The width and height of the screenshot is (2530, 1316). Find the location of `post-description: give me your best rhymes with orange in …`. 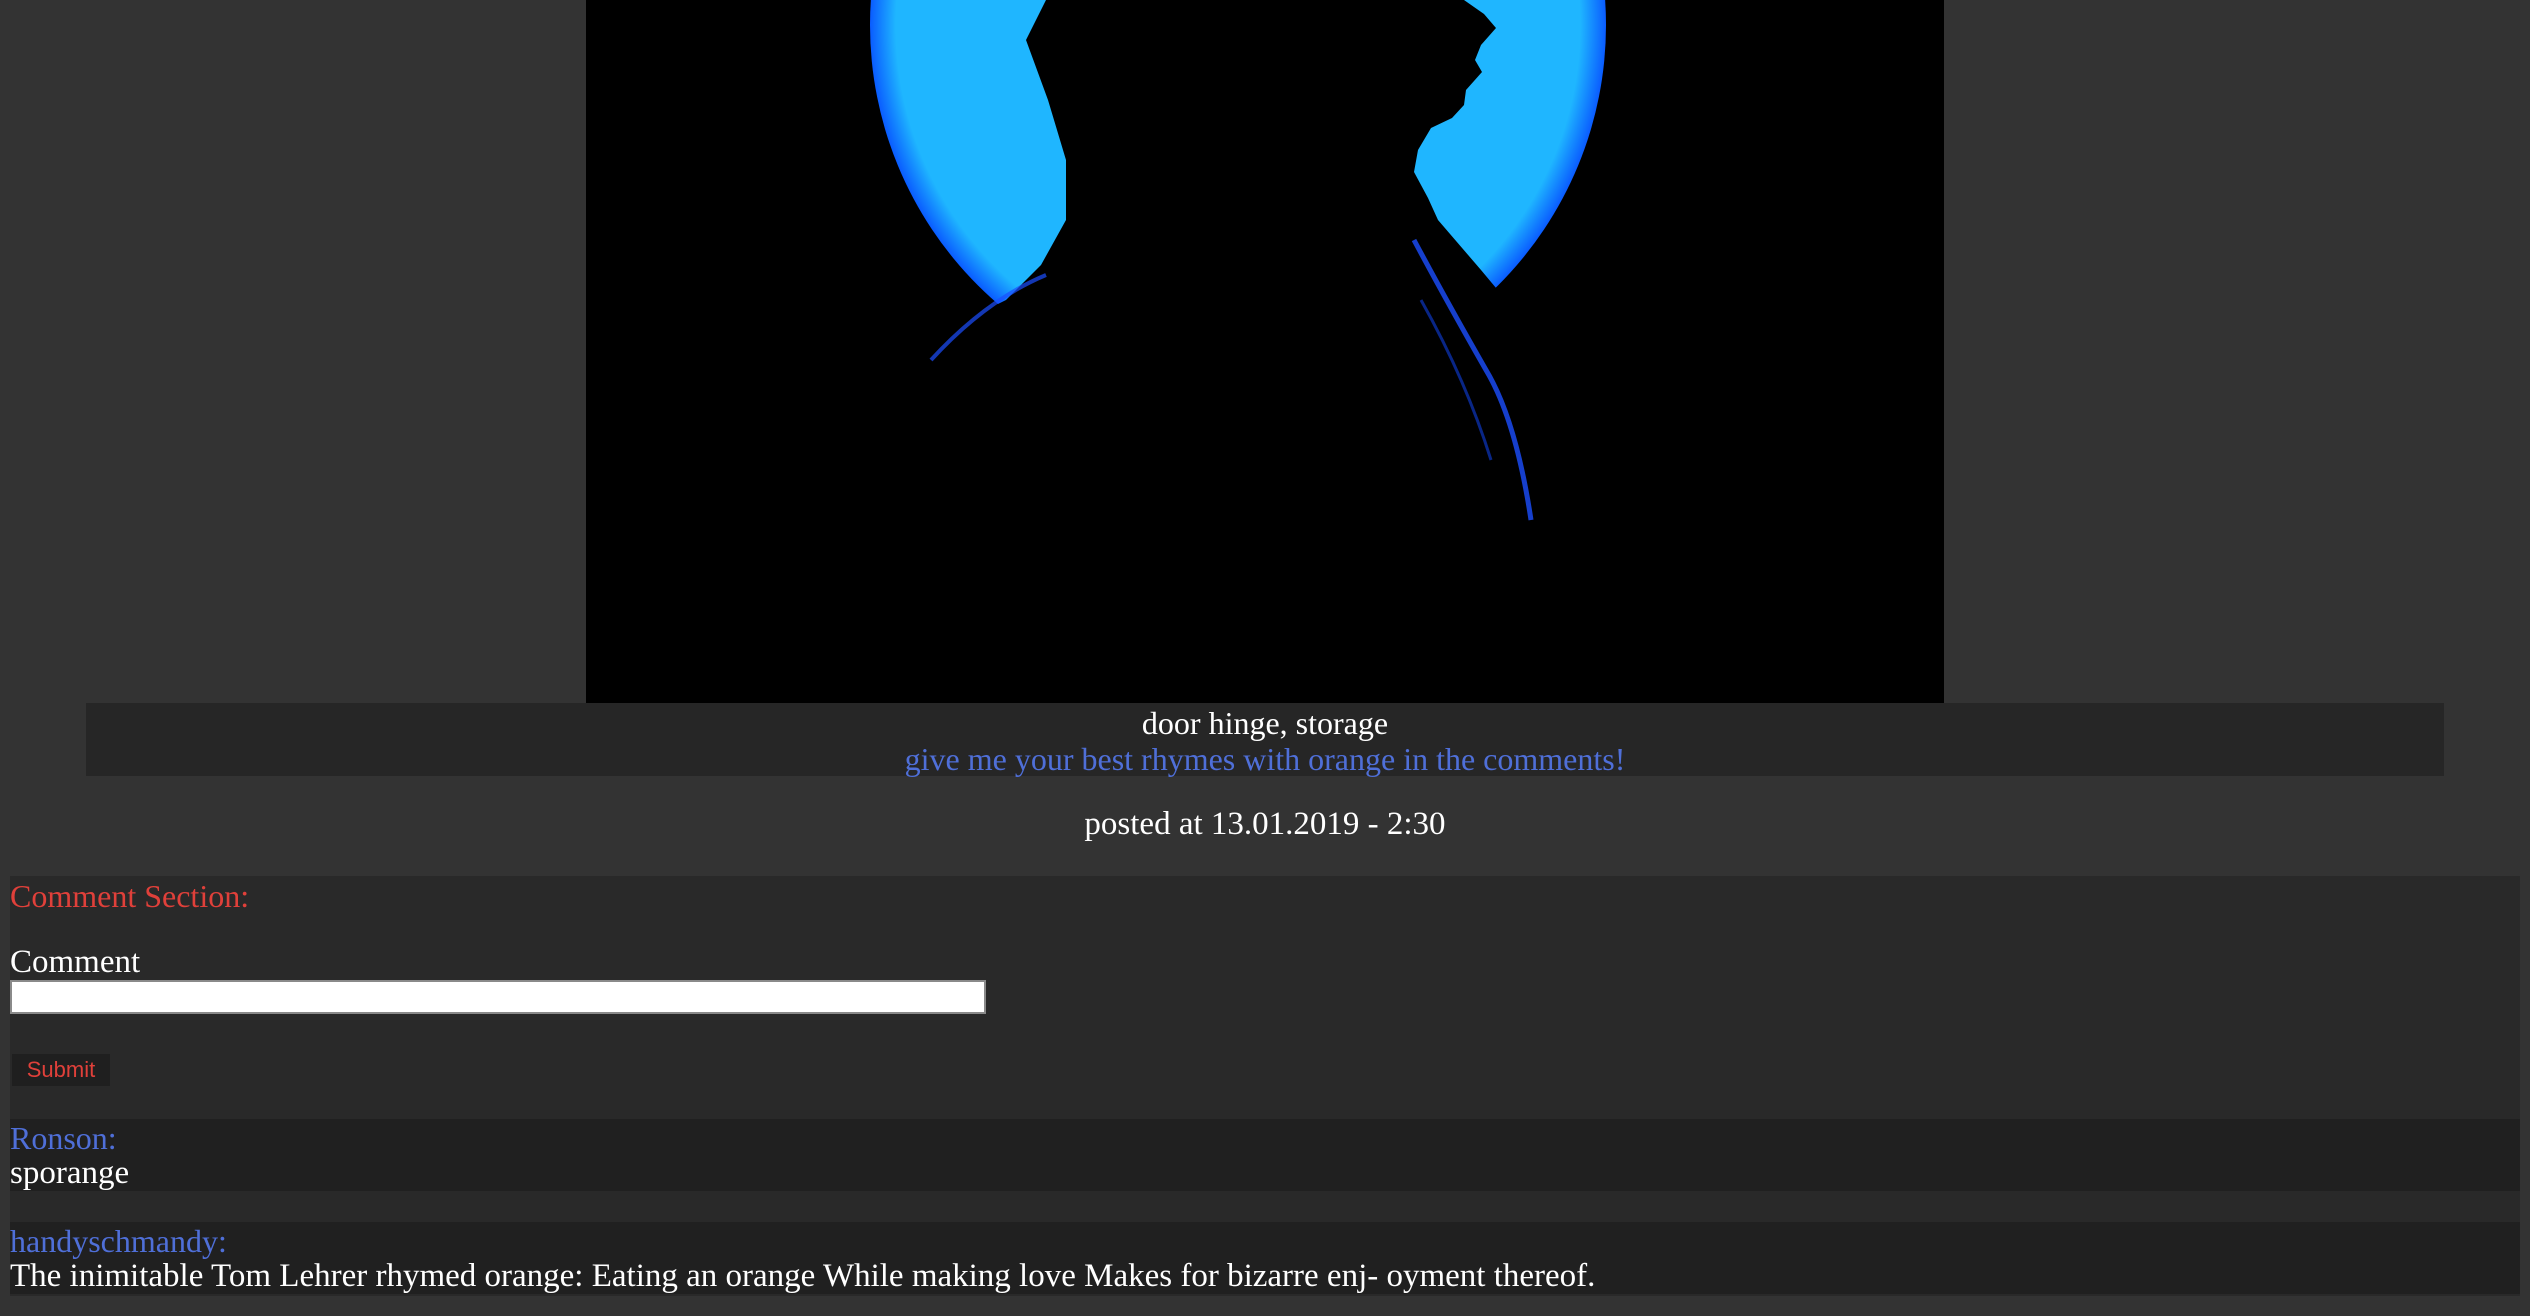

post-description: give me your best rhymes with orange in … is located at coordinates (1265, 759).